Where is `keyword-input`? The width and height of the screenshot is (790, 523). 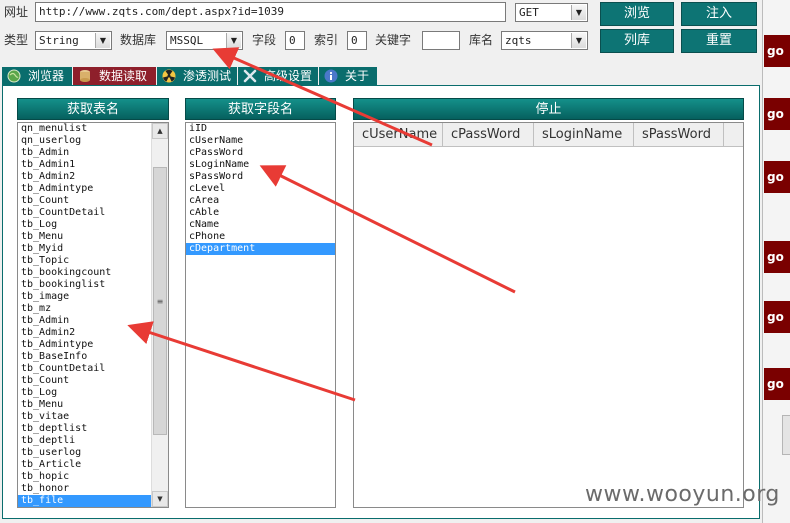
keyword-input is located at coordinates (441, 40).